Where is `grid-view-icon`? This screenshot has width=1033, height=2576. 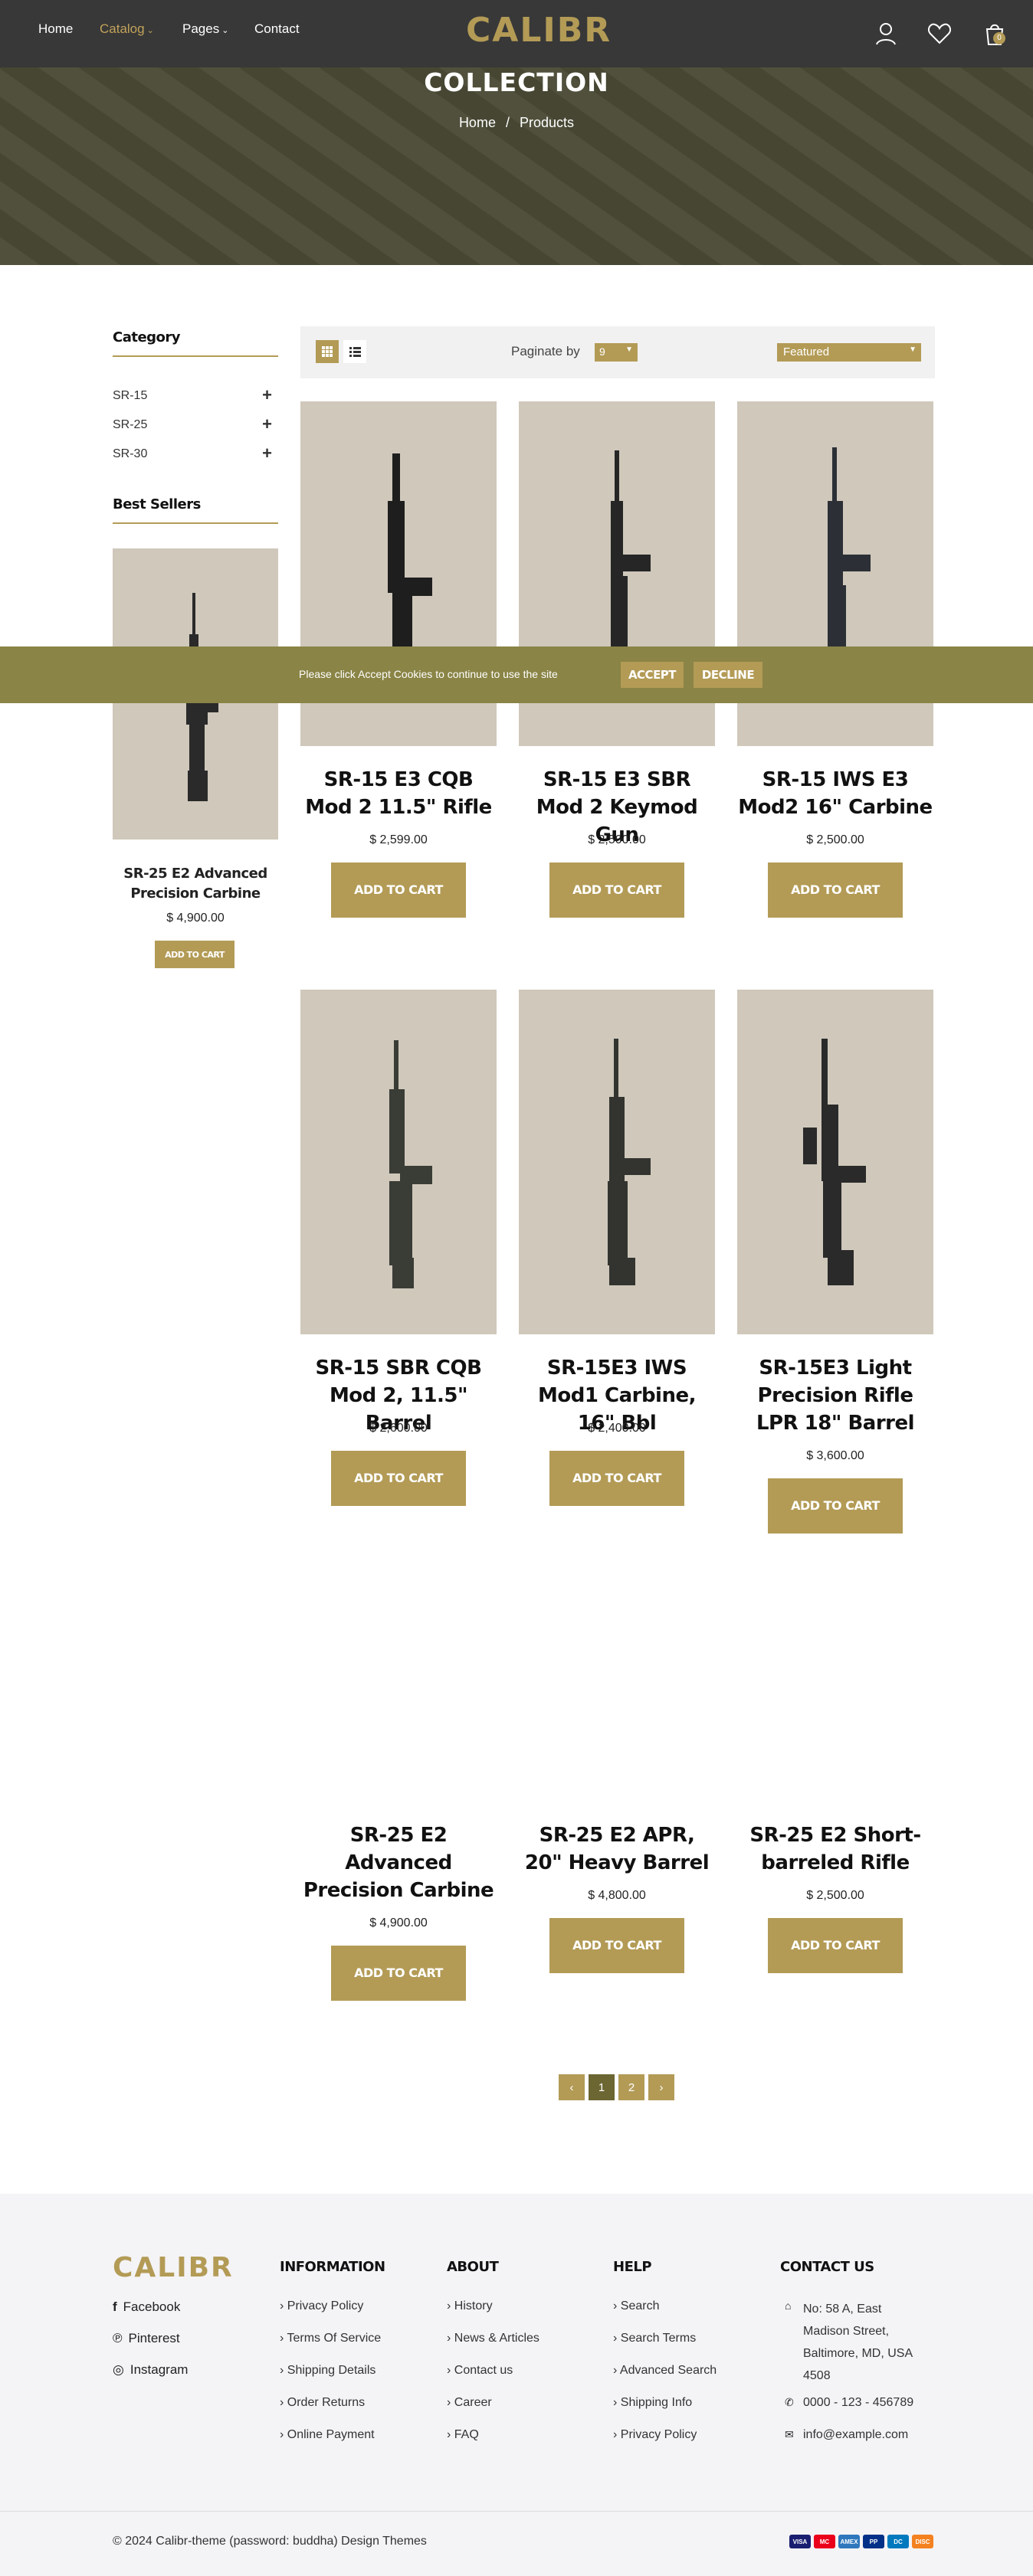 grid-view-icon is located at coordinates (327, 351).